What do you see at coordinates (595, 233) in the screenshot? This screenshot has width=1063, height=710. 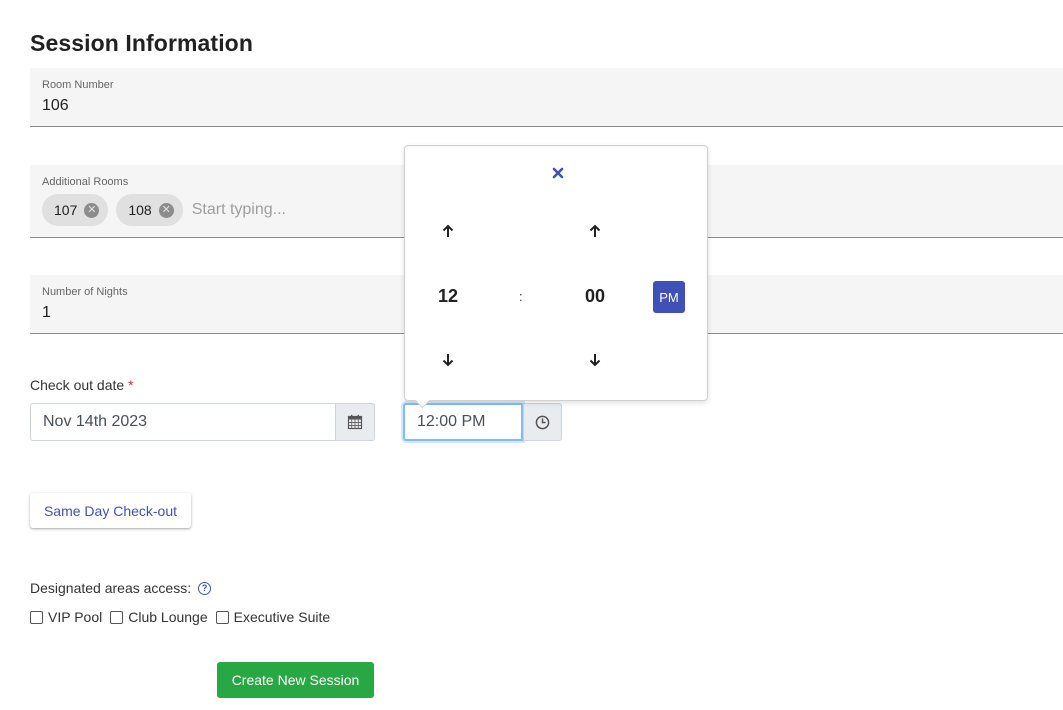 I see `minute-increment-arrow-up-icon` at bounding box center [595, 233].